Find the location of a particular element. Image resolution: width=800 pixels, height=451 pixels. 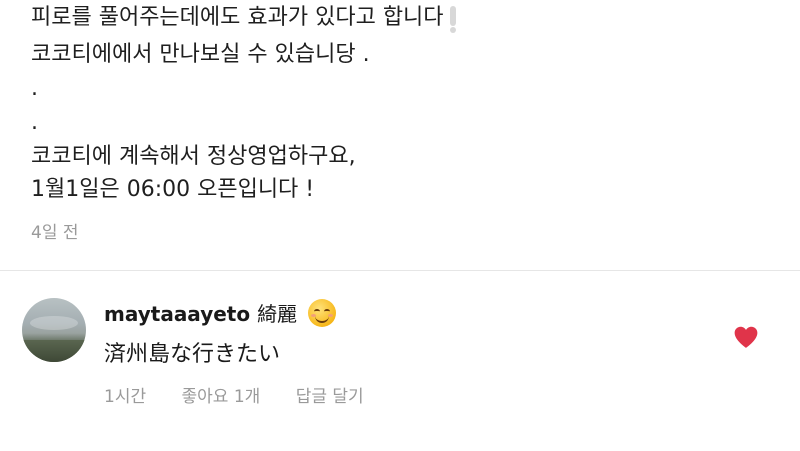

heart-icon is located at coordinates (746, 337).